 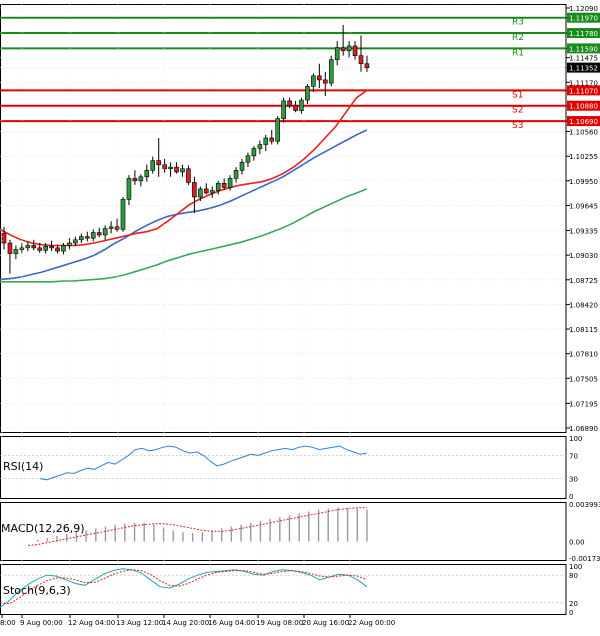 What do you see at coordinates (583, 256) in the screenshot?
I see `price-tick-label: 1.09030` at bounding box center [583, 256].